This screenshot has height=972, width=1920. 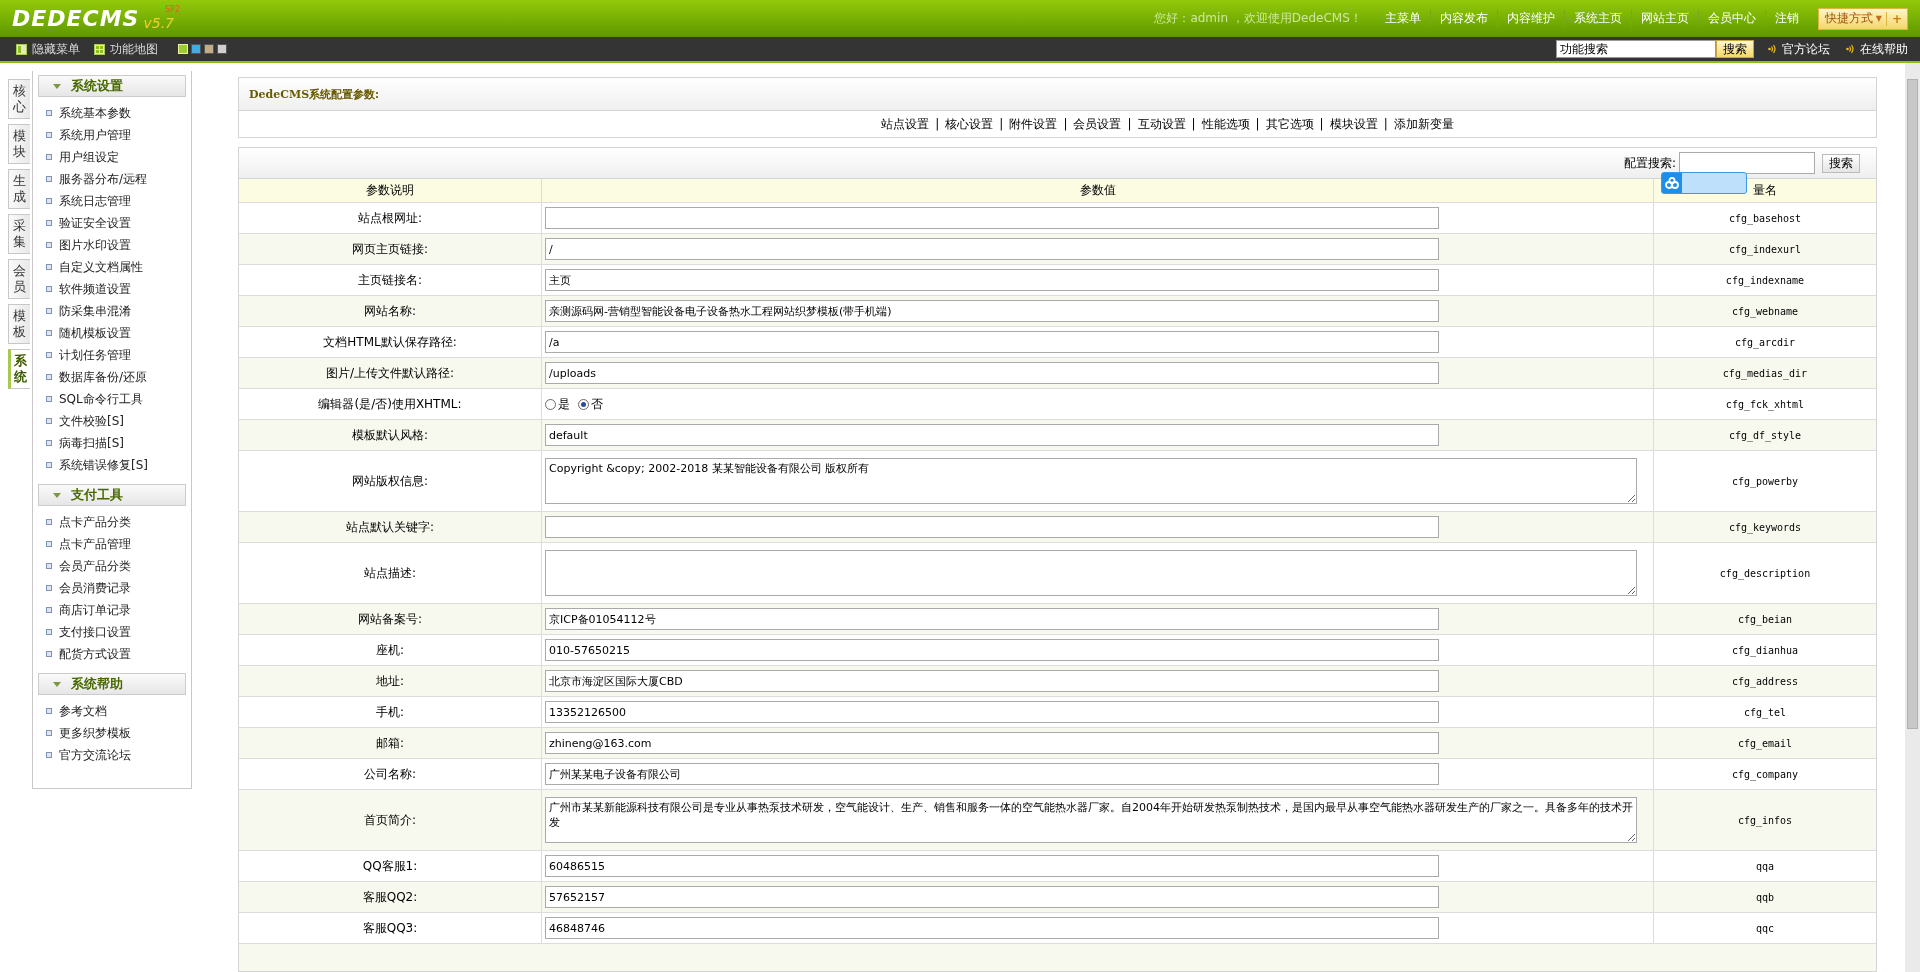 I want to click on sidebar-item: 系统日志管理, so click(x=95, y=201).